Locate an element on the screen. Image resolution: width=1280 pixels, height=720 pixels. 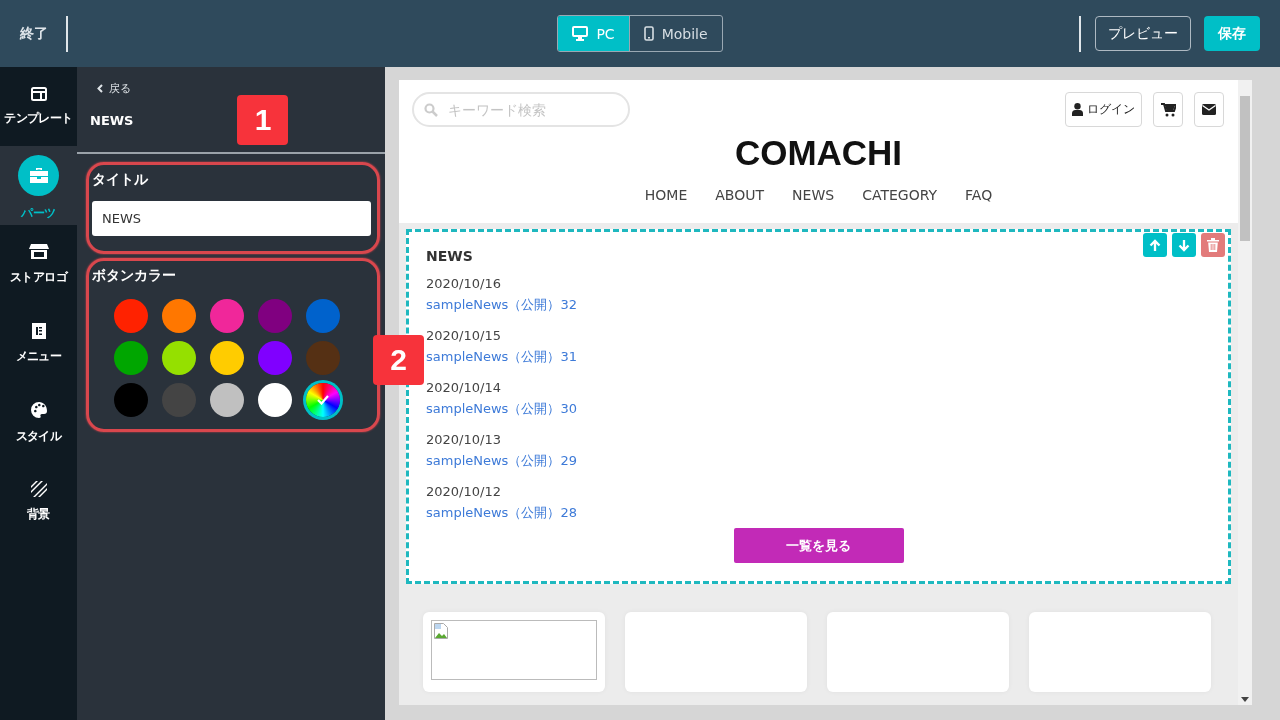
trash-icon is located at coordinates (1213, 245).